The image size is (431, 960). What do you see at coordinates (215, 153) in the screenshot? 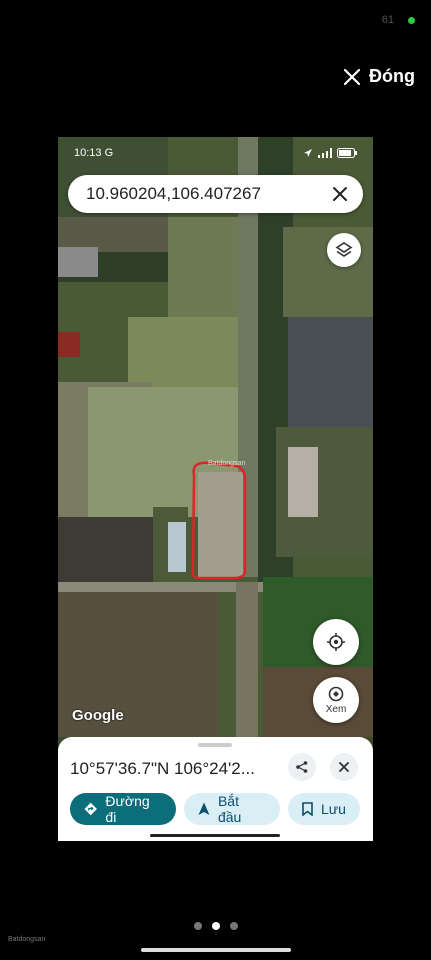
I see `phone-status-bar: 10:13 G` at bounding box center [215, 153].